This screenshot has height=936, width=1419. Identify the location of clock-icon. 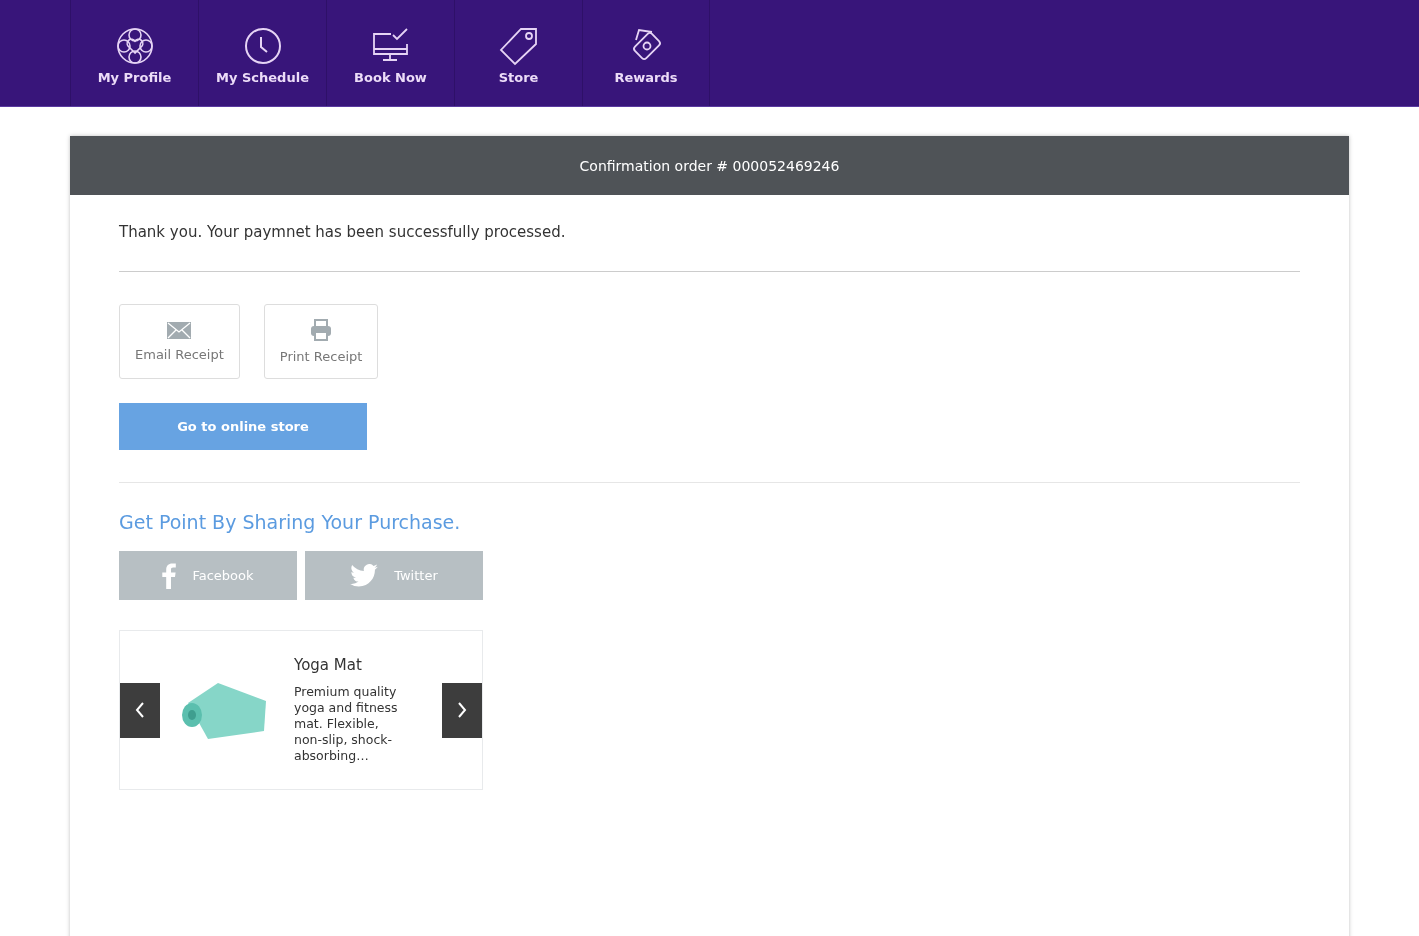
(262, 46).